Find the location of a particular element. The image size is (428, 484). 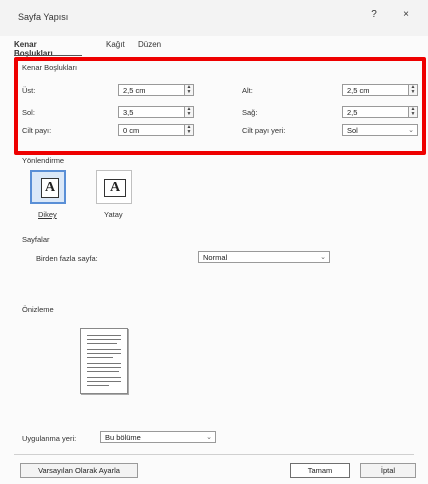

landscape-button: A is located at coordinates (114, 187).